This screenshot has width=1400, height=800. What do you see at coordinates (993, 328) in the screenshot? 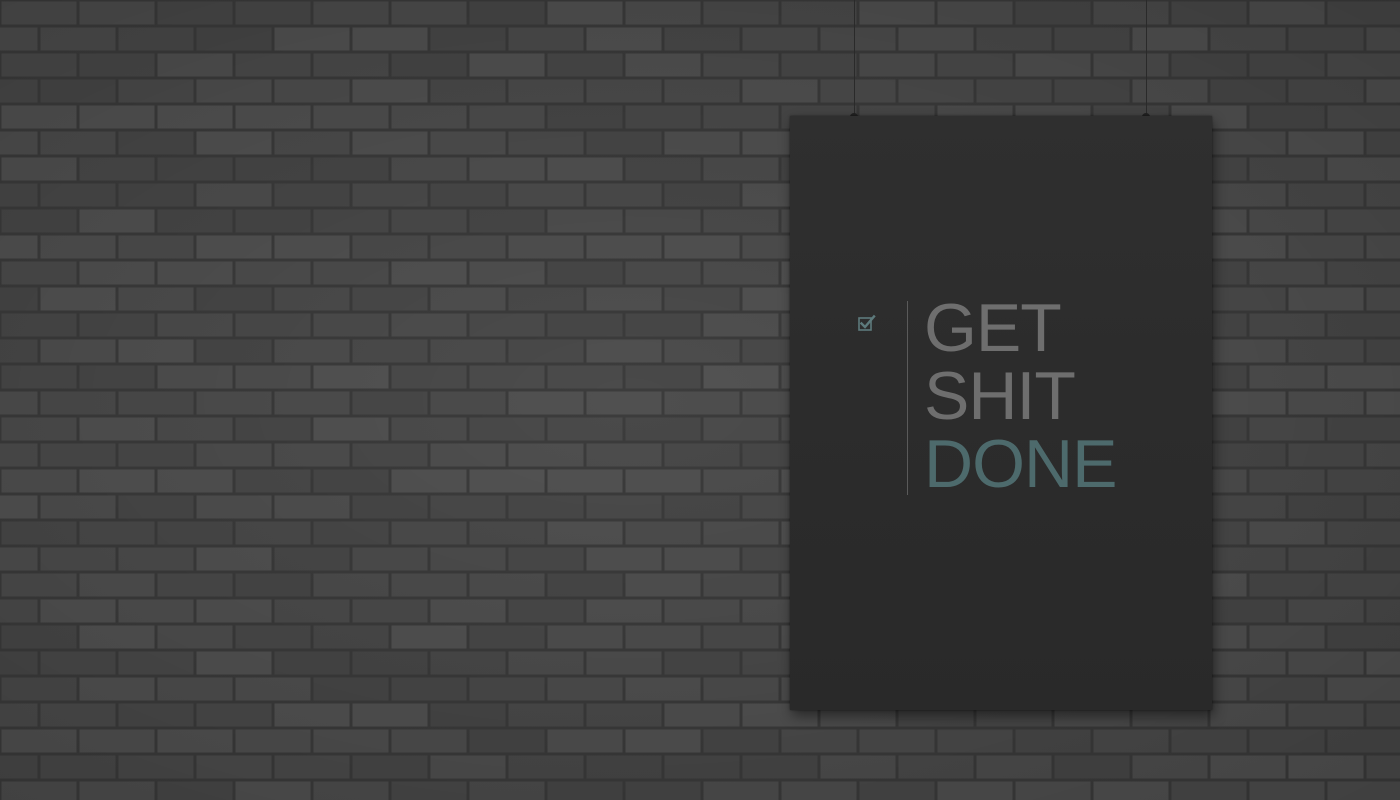
I see `headline-line-get: GET` at bounding box center [993, 328].